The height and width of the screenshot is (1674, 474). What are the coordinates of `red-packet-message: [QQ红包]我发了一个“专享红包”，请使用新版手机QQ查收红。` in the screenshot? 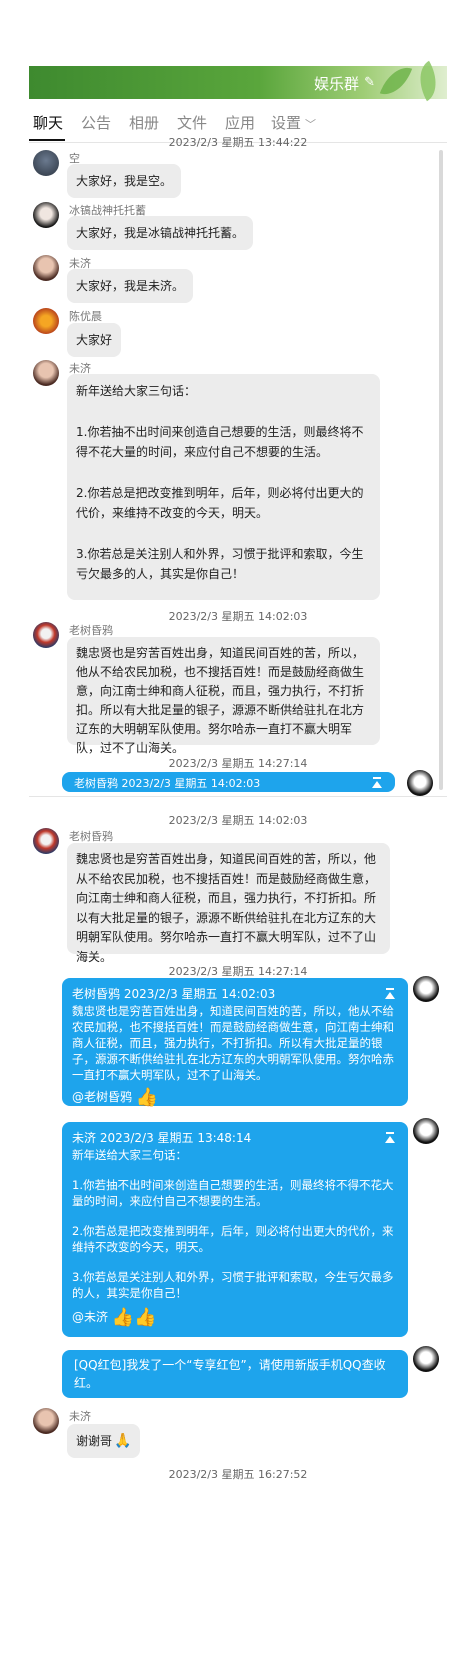 It's located at (235, 1374).